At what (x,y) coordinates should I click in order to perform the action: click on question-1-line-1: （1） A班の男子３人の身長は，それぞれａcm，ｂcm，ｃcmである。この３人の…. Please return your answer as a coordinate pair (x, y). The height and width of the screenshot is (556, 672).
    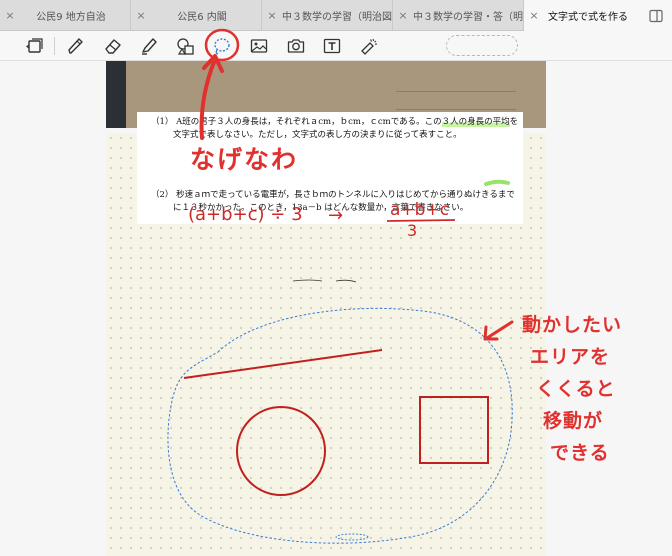
    Looking at the image, I should click on (334, 122).